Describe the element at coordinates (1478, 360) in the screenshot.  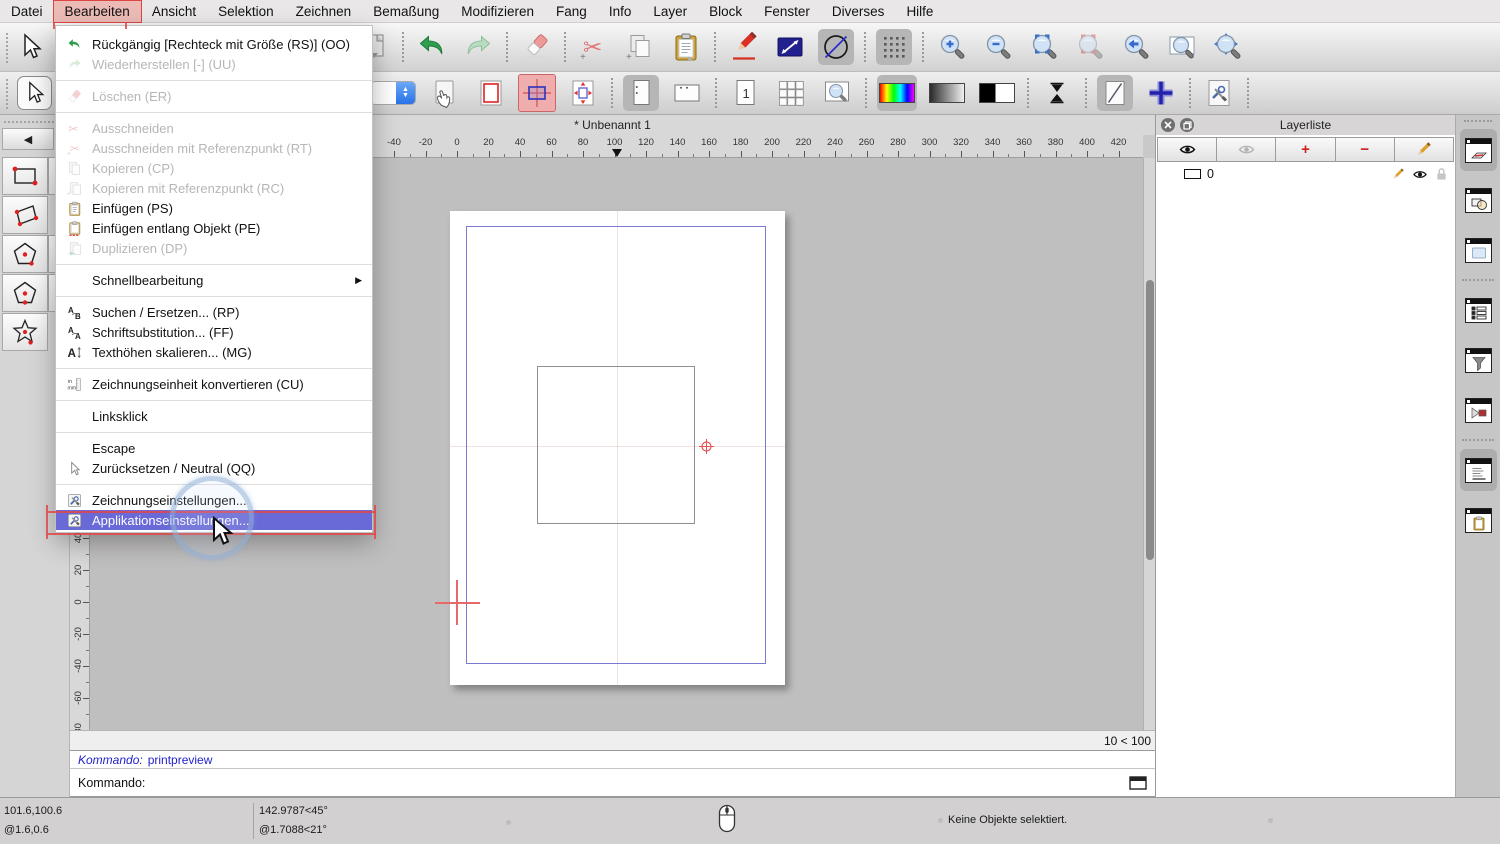
I see `panel-filter-toggle` at that location.